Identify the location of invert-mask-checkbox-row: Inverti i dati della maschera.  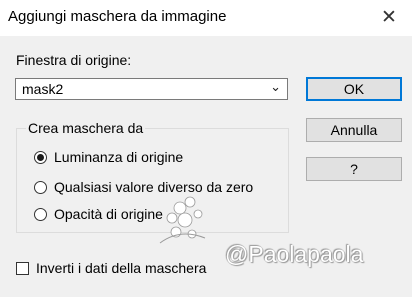
(111, 268).